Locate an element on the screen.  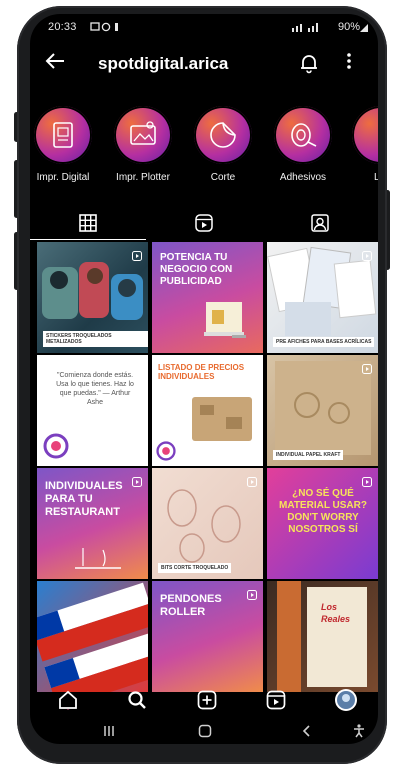
back-button-icon is located at coordinates (307, 732).